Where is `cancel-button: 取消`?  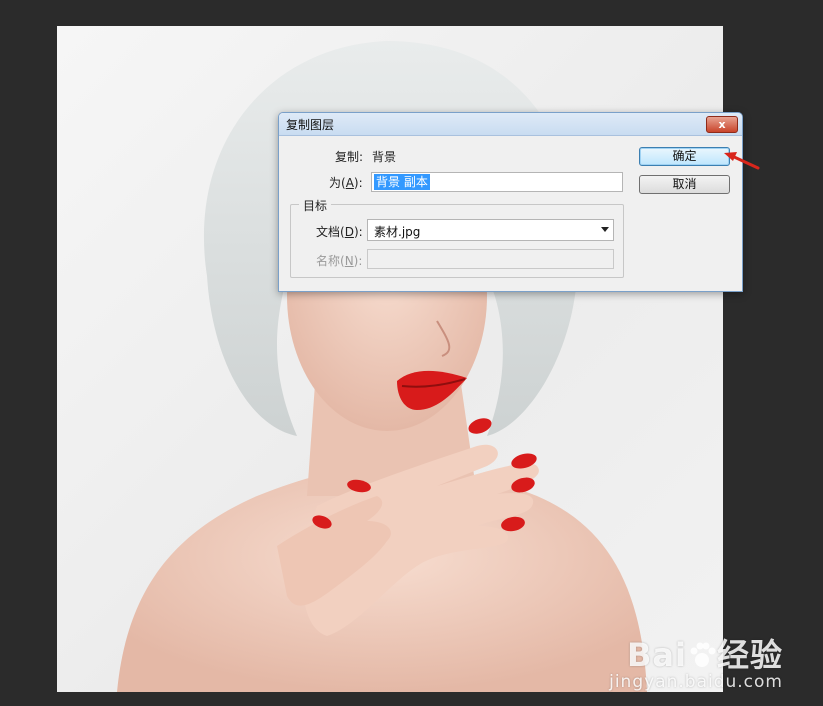
cancel-button: 取消 is located at coordinates (684, 184).